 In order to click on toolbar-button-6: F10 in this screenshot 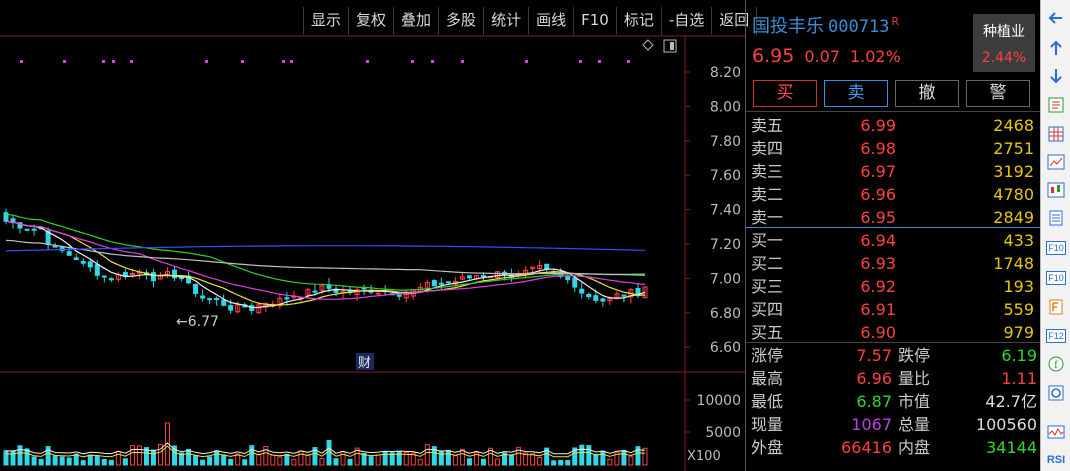, I will do `click(595, 21)`.